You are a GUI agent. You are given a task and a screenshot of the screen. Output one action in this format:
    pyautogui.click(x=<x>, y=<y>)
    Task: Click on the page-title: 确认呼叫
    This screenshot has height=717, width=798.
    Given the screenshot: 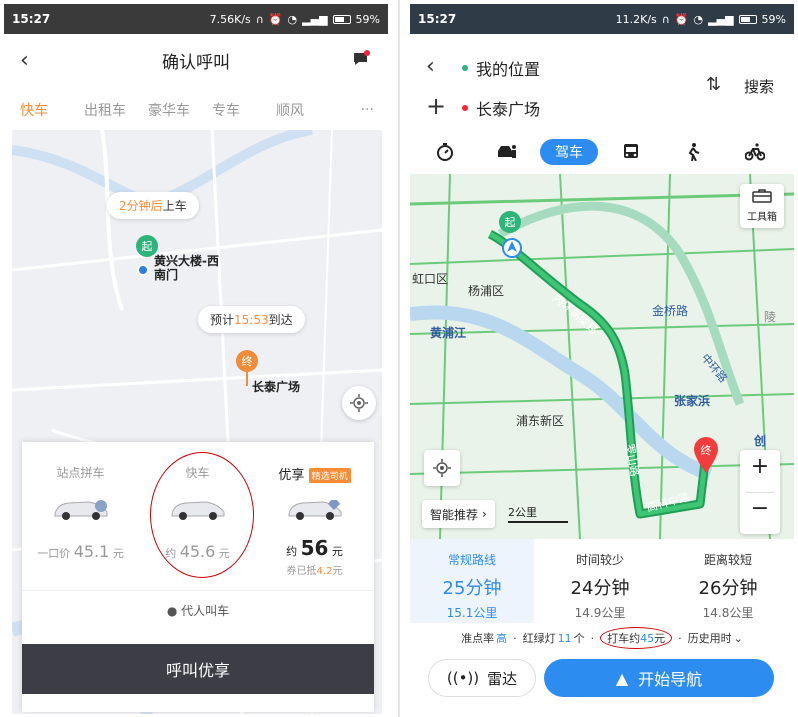 What is the action you would take?
    pyautogui.click(x=196, y=62)
    